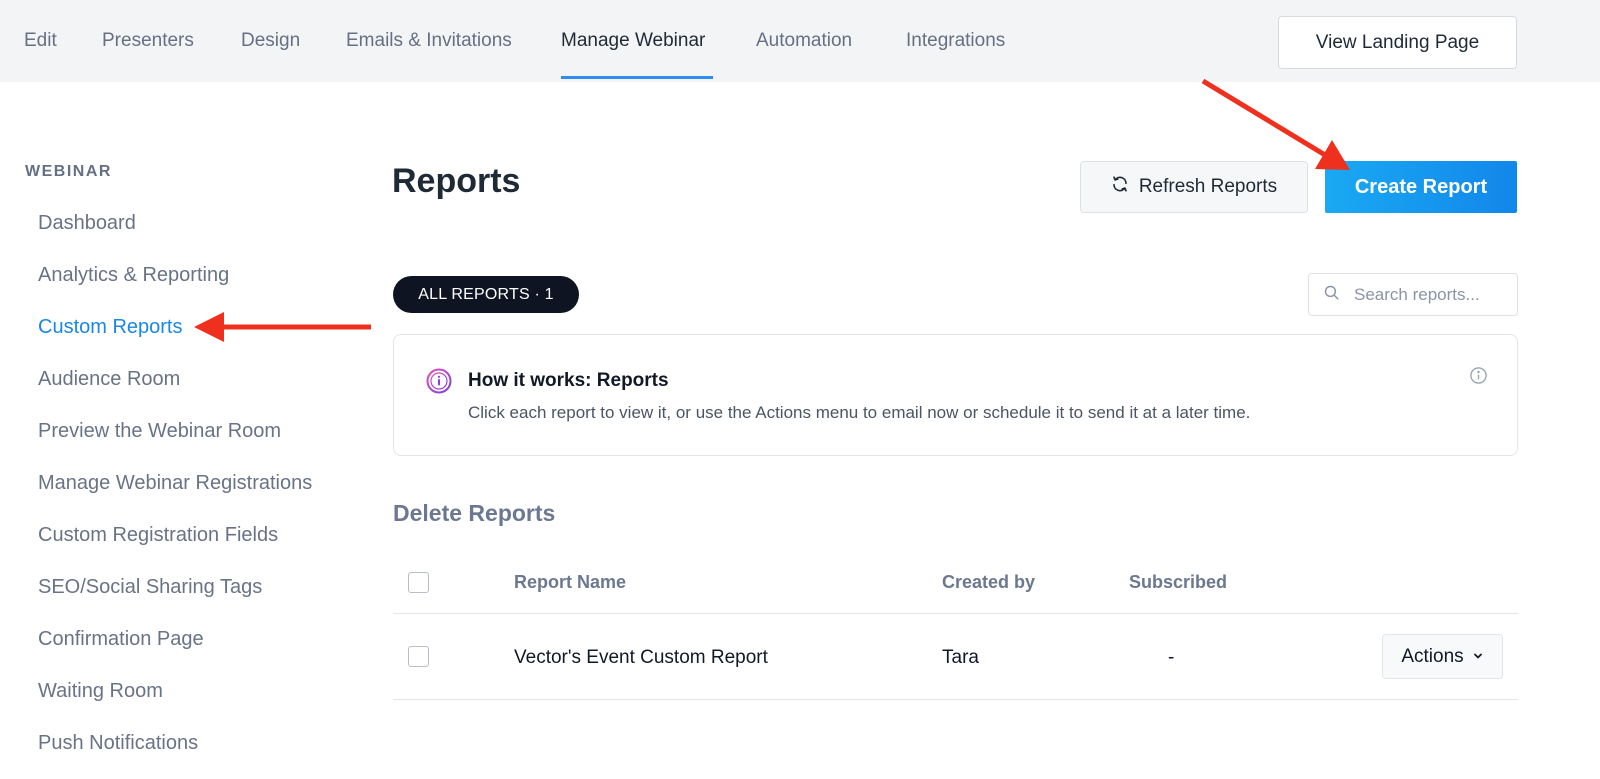  Describe the element at coordinates (148, 41) in the screenshot. I see `tab-presenters: Presenters` at that location.